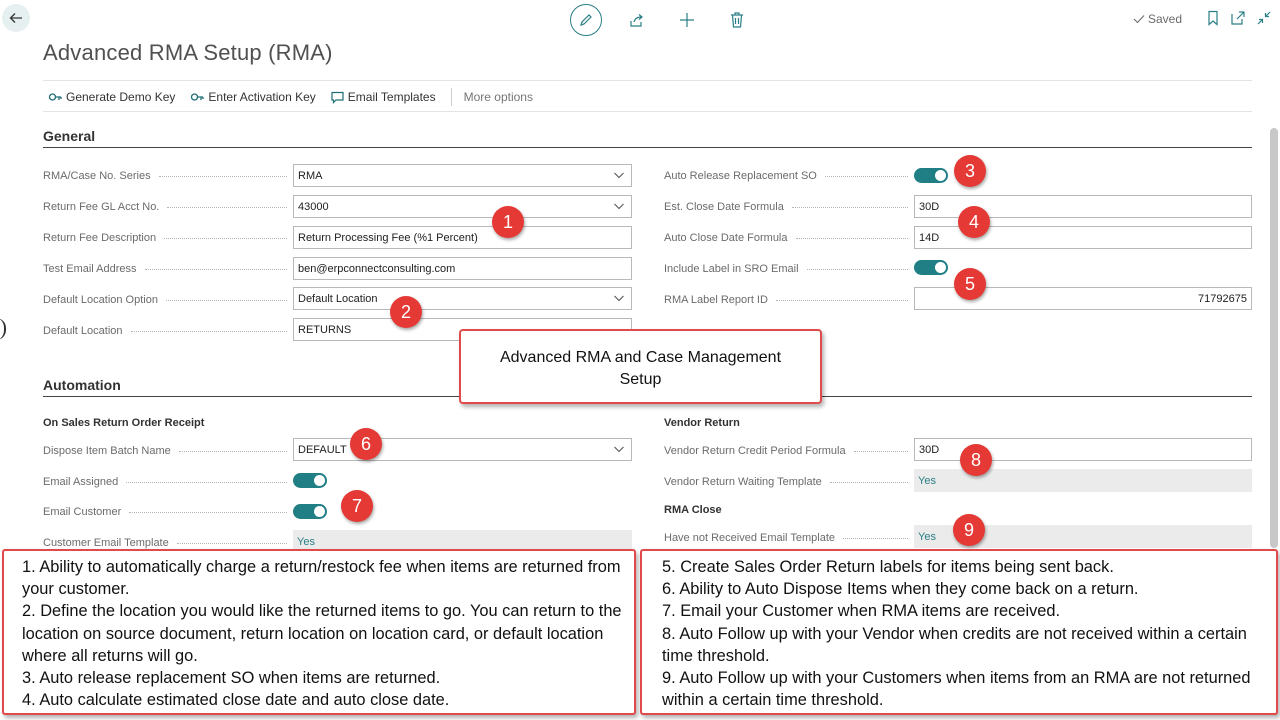  Describe the element at coordinates (188, 52) in the screenshot. I see `page-title: Advanced RMA Setup (RMA)` at that location.